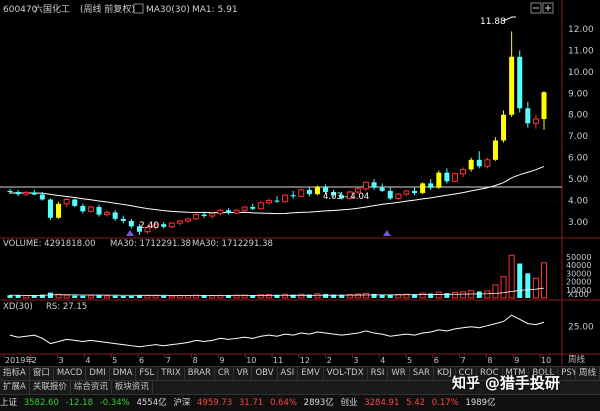  I want to click on cy-index-name: 创业, so click(349, 403).